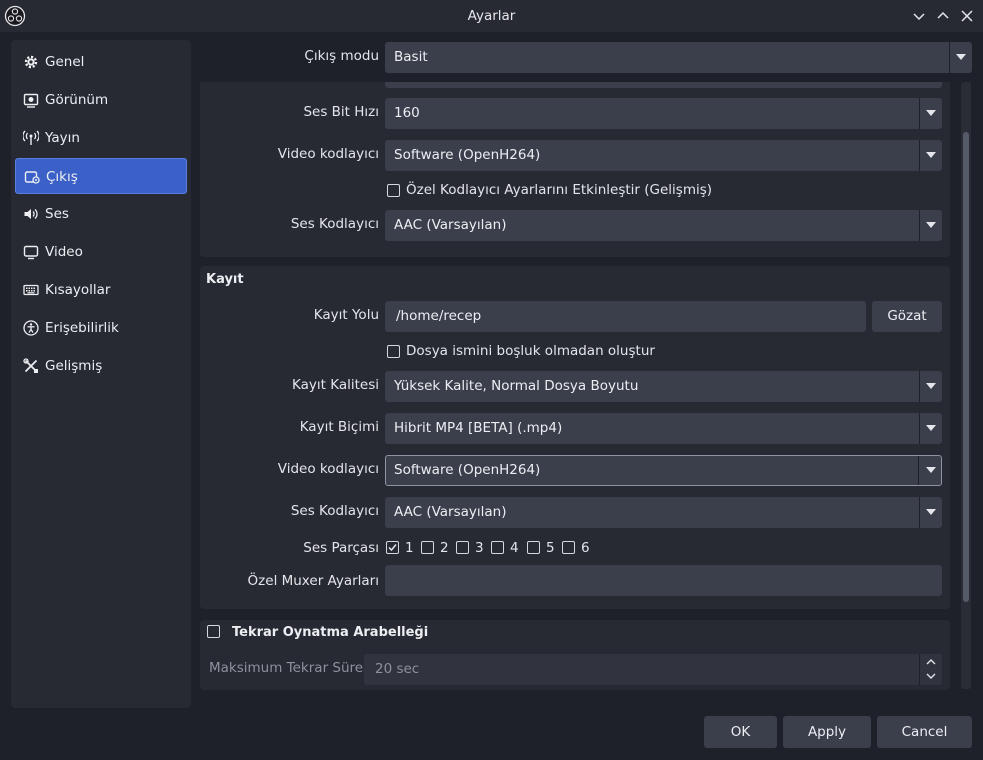 The height and width of the screenshot is (760, 983). I want to click on replay-buffer-checkbox, so click(213, 631).